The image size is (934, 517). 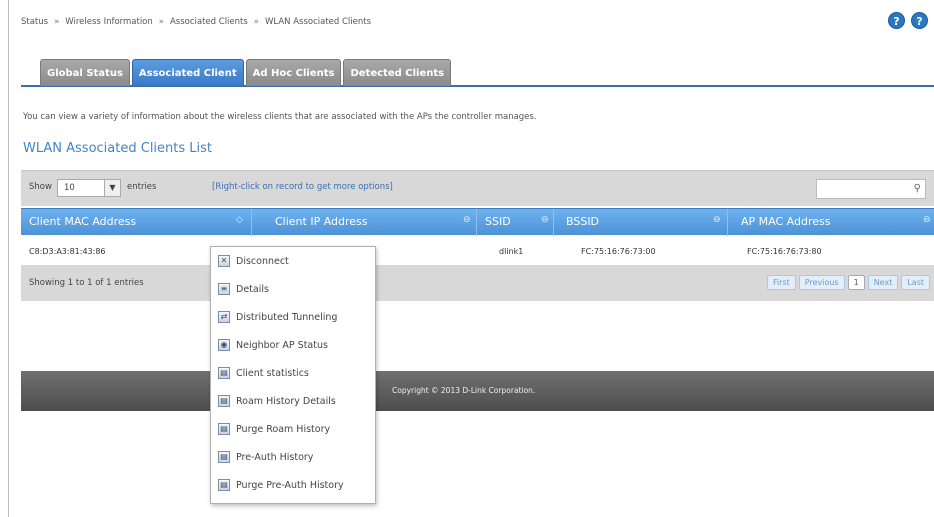 What do you see at coordinates (40, 187) in the screenshot?
I see `show-label: Show` at bounding box center [40, 187].